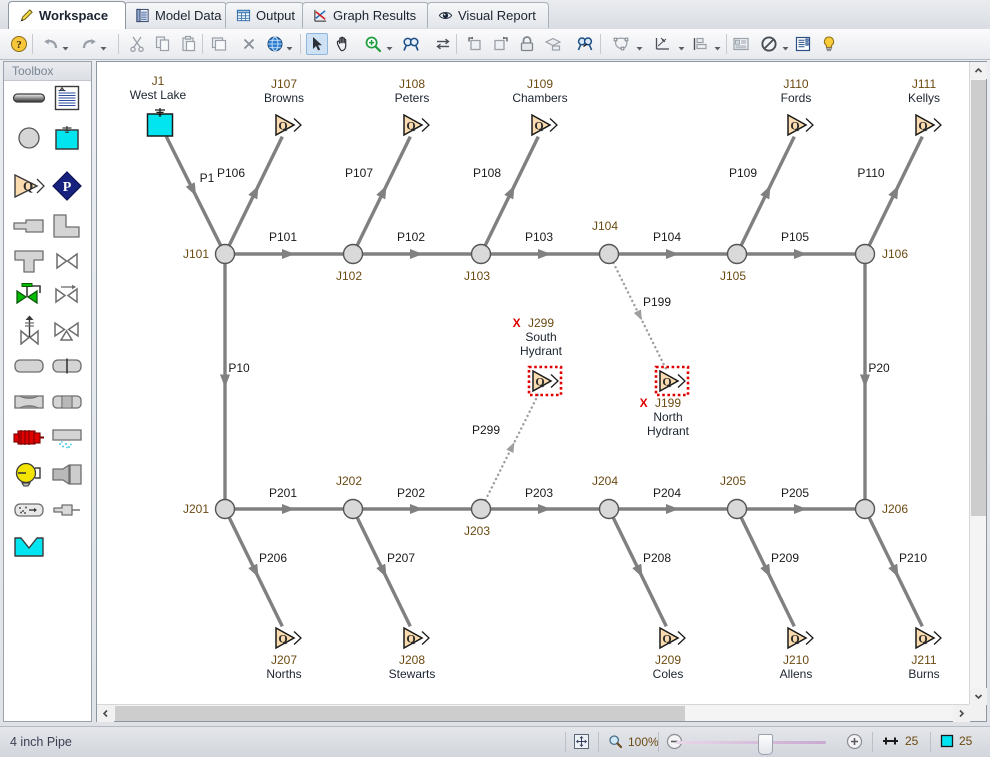  Describe the element at coordinates (639, 46) in the screenshot. I see `shape-dropdown-icon` at that location.